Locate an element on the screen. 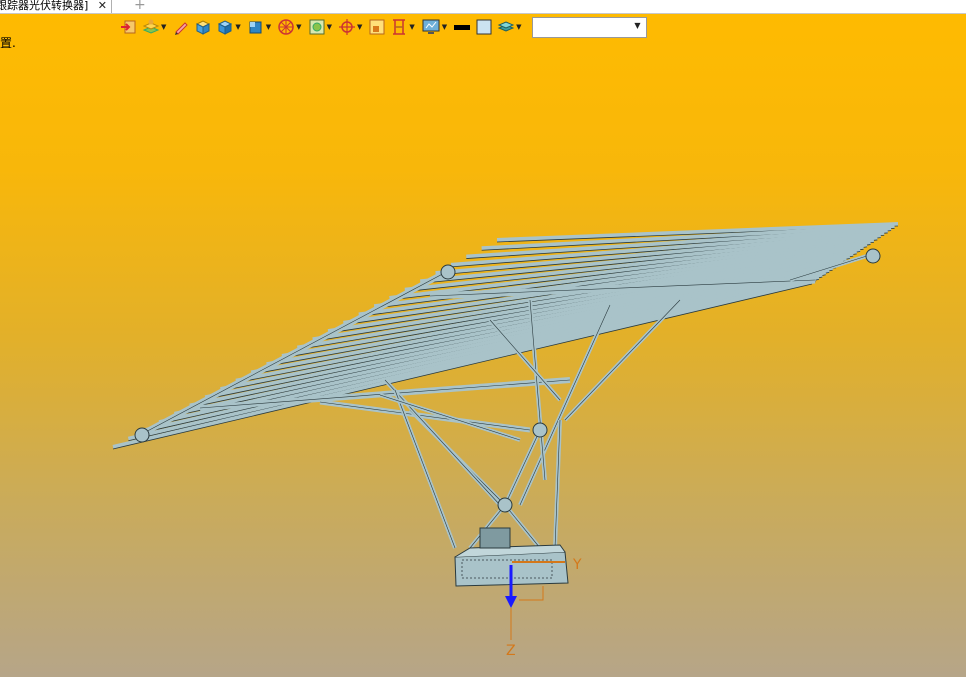  axis-y-label: Y is located at coordinates (577, 565).